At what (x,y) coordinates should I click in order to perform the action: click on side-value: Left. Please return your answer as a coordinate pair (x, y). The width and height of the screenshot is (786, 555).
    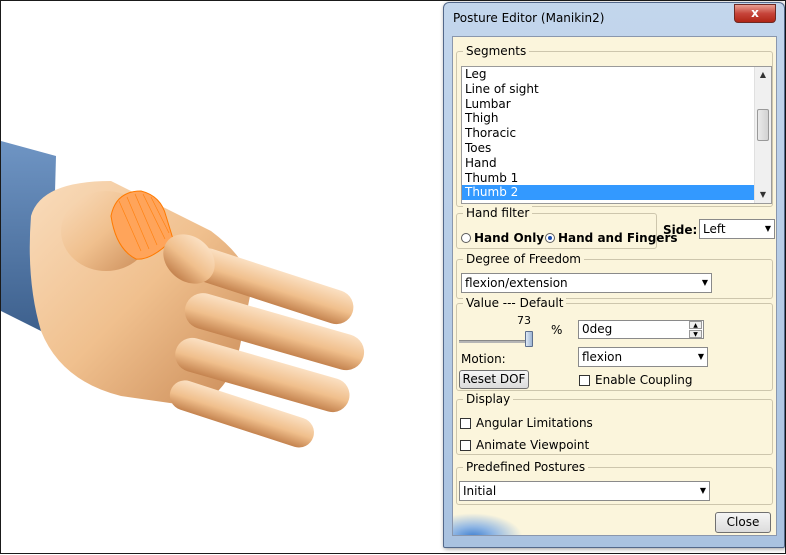
    Looking at the image, I should click on (714, 229).